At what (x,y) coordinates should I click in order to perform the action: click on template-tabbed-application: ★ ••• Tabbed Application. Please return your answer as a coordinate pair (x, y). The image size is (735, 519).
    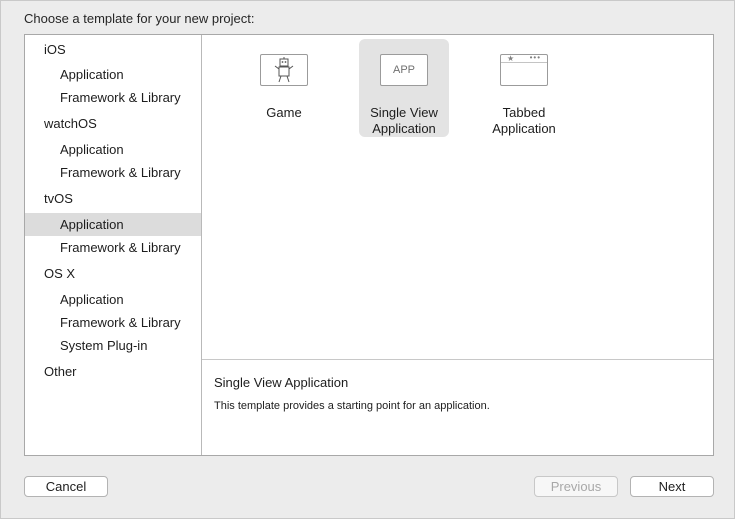
    Looking at the image, I should click on (524, 88).